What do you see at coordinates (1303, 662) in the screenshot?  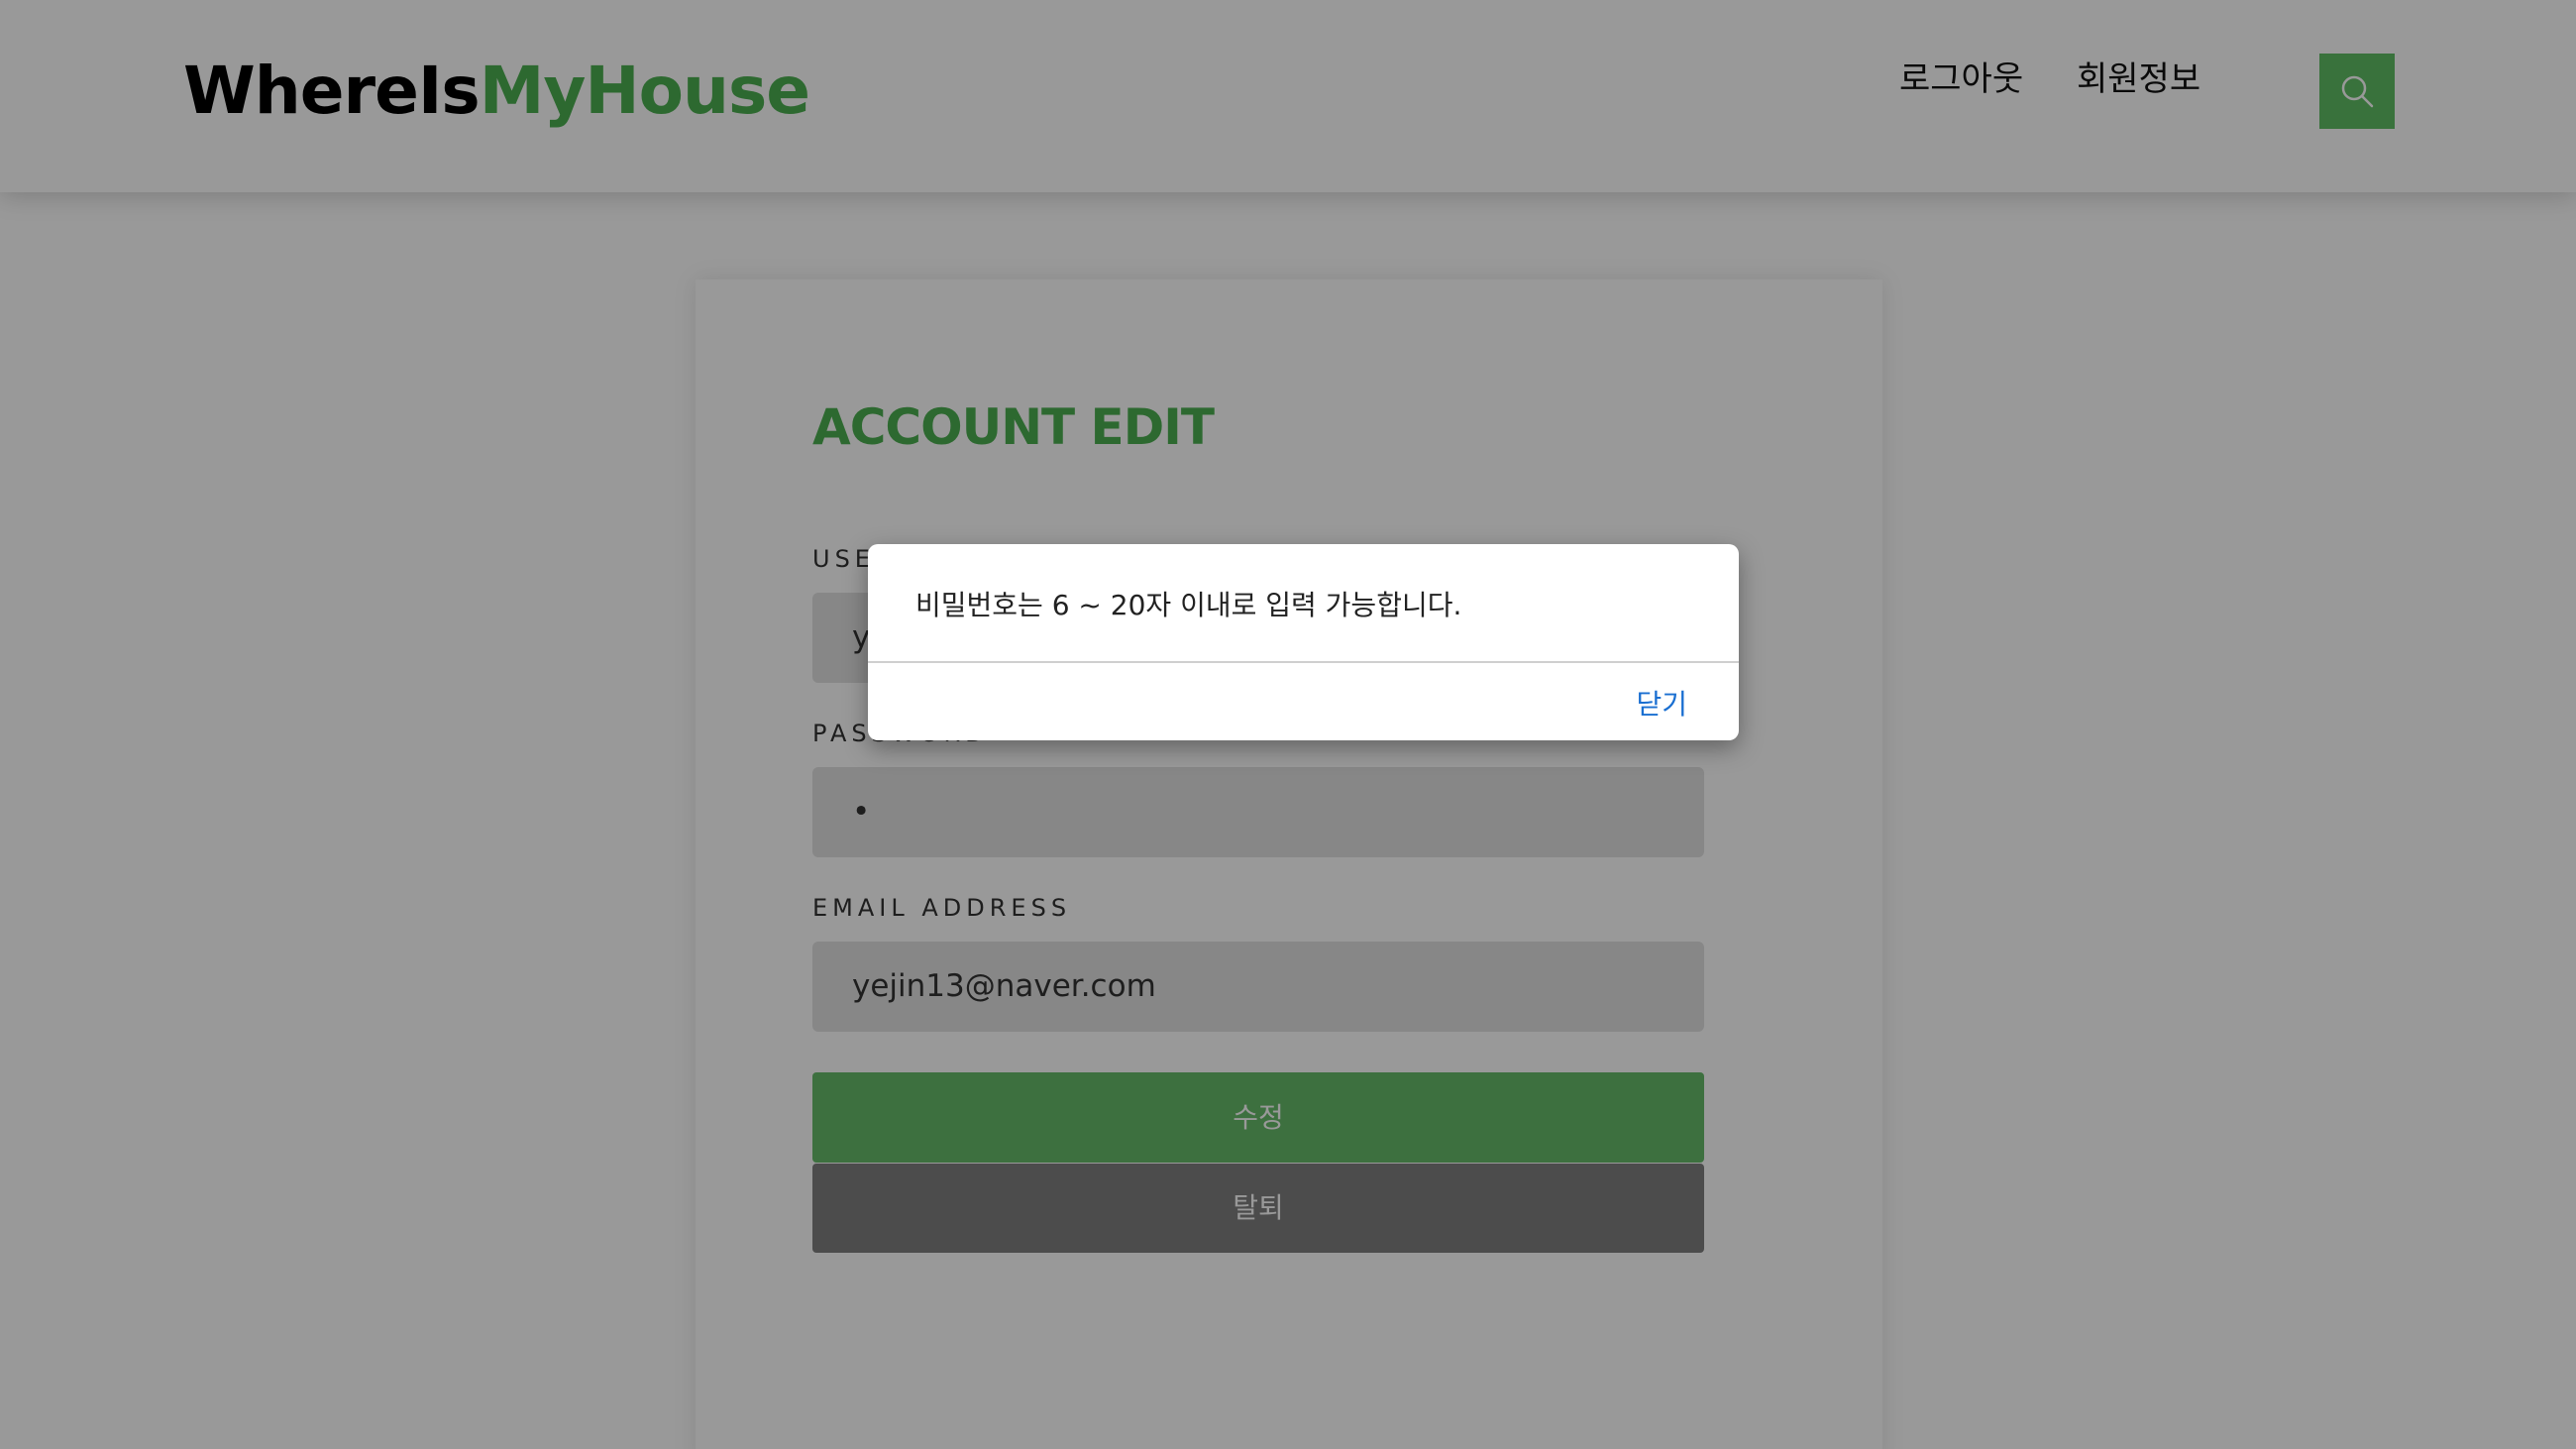 I see `dialog-divider` at bounding box center [1303, 662].